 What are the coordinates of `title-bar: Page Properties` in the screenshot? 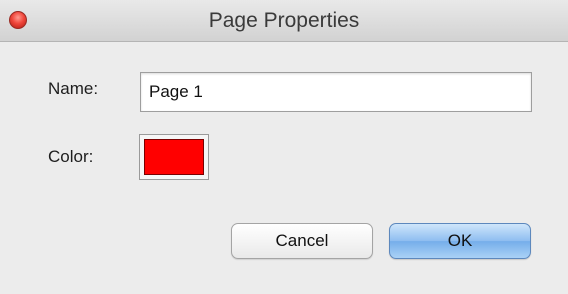 It's located at (284, 21).